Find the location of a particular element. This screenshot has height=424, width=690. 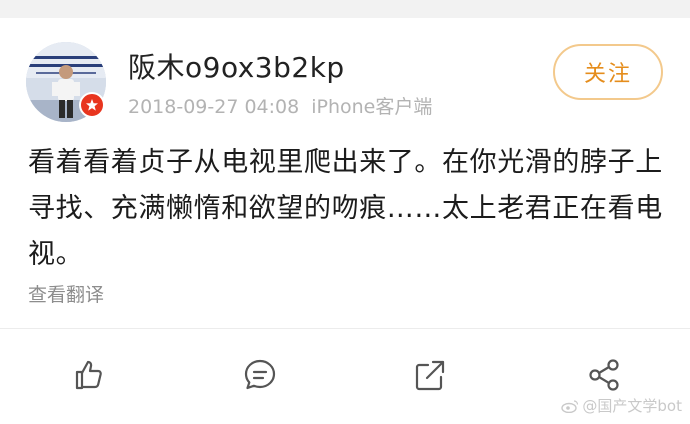

comment-bubble-icon is located at coordinates (260, 374).